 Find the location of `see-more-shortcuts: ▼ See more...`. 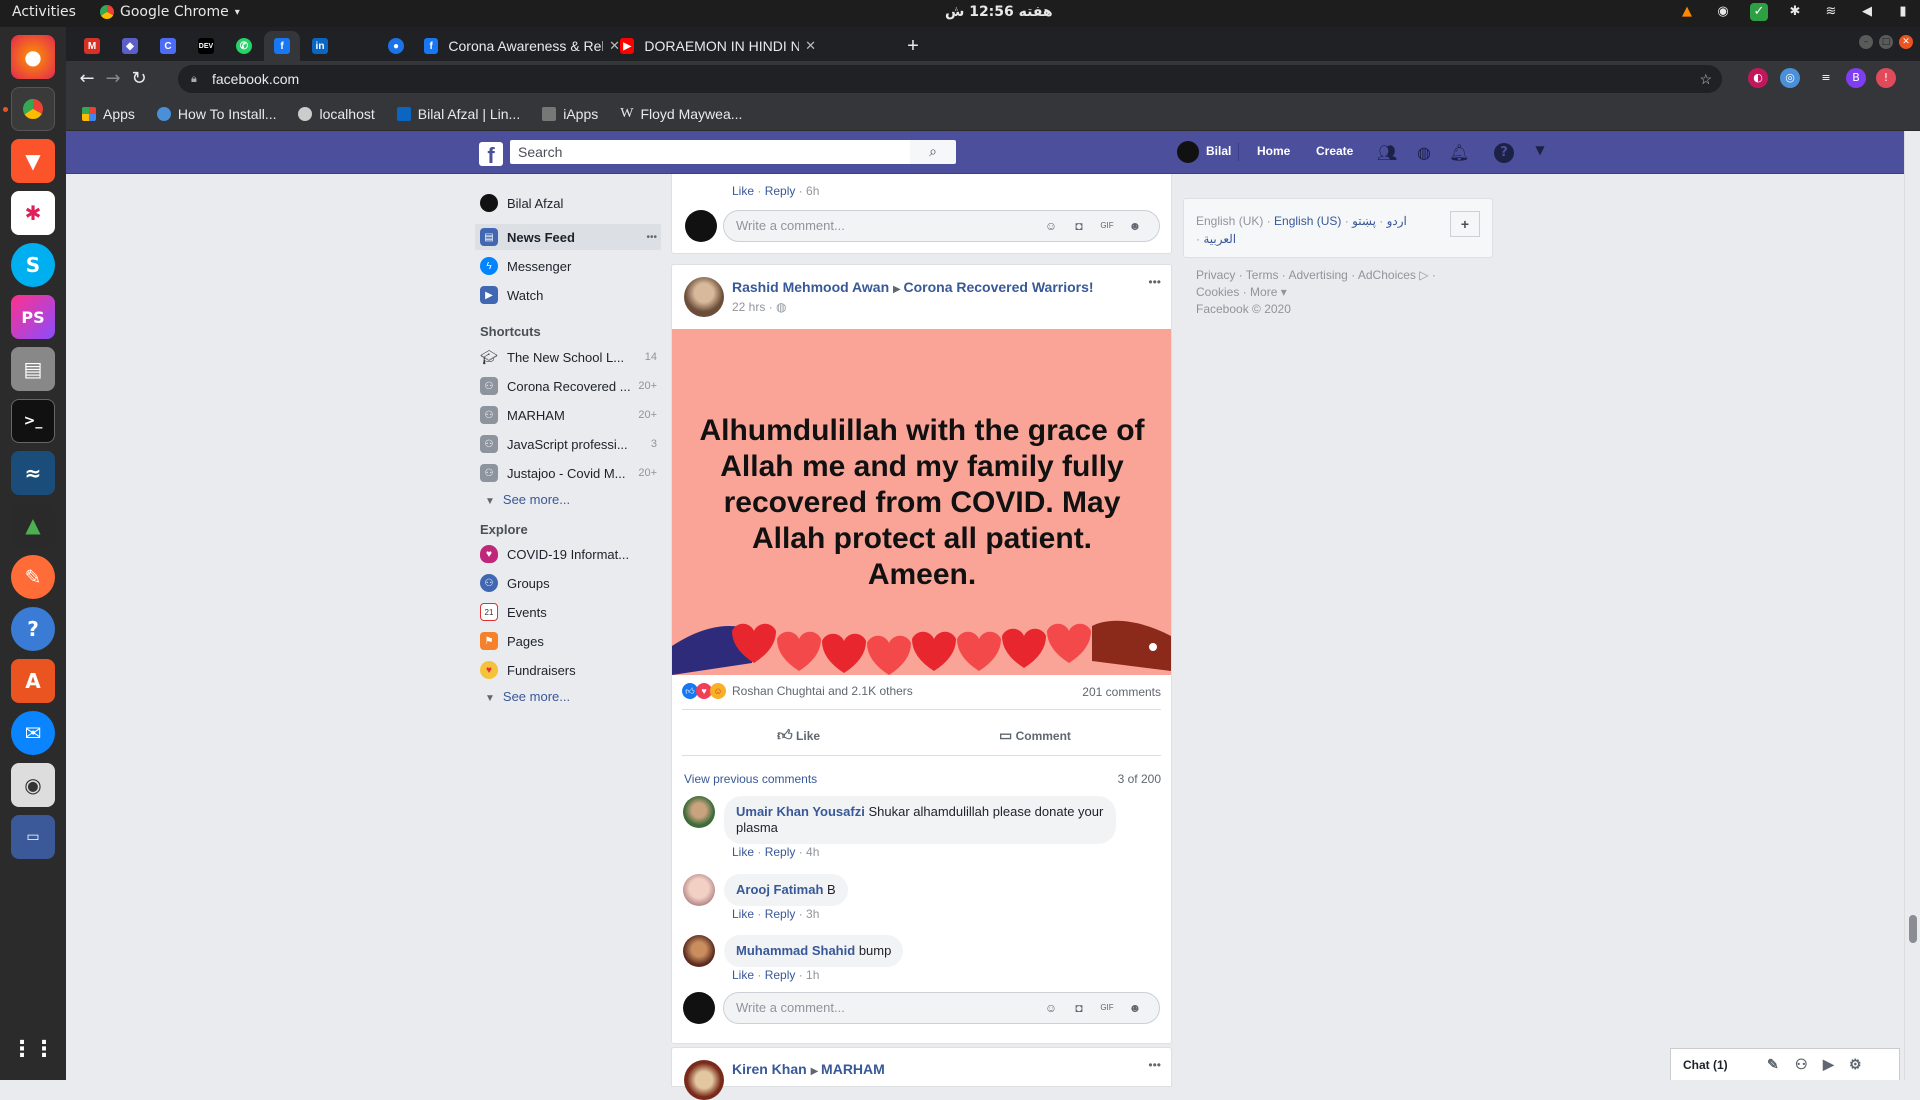

see-more-shortcuts: ▼ See more... is located at coordinates (527, 499).